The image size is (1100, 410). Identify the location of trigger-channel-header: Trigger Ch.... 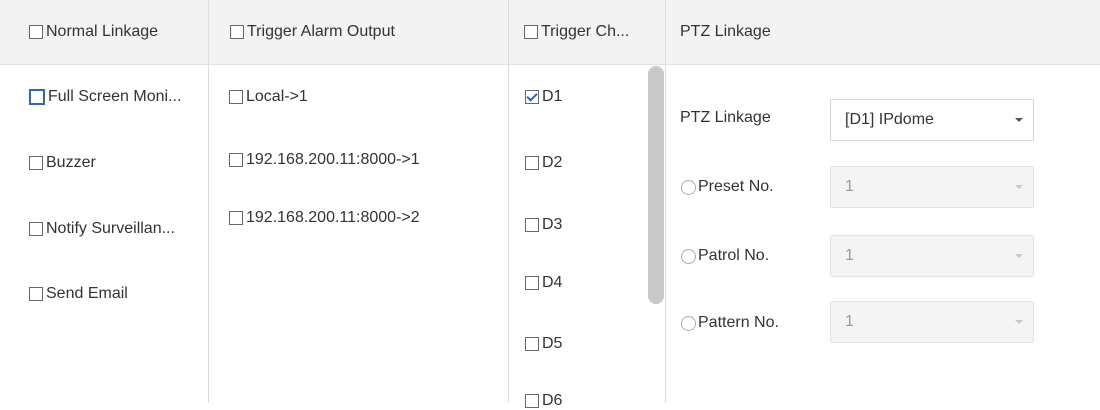
(576, 32).